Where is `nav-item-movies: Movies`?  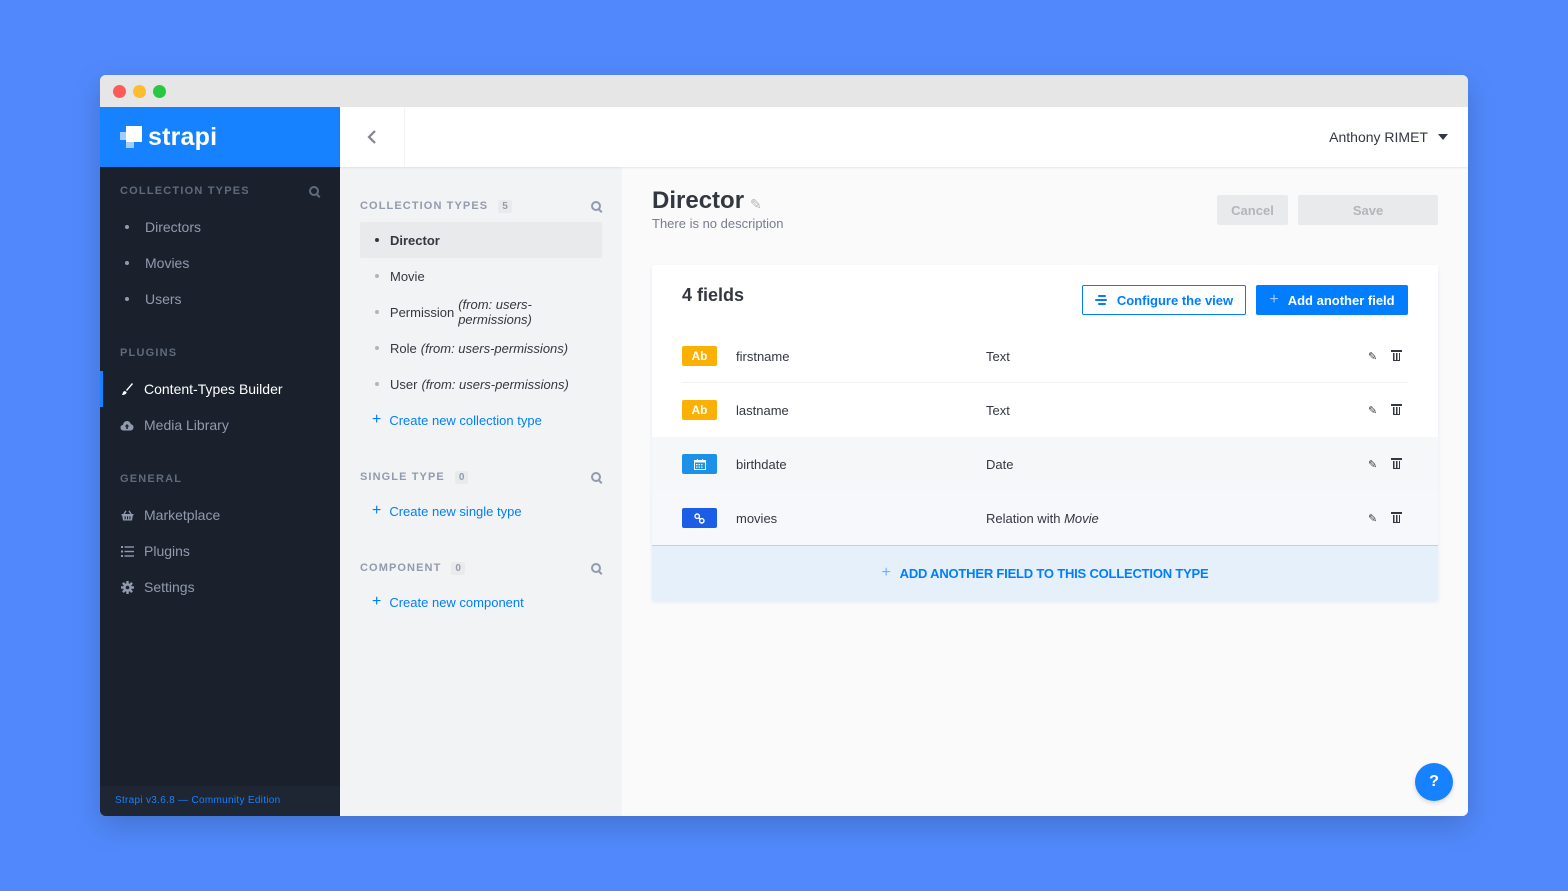 nav-item-movies: Movies is located at coordinates (220, 263).